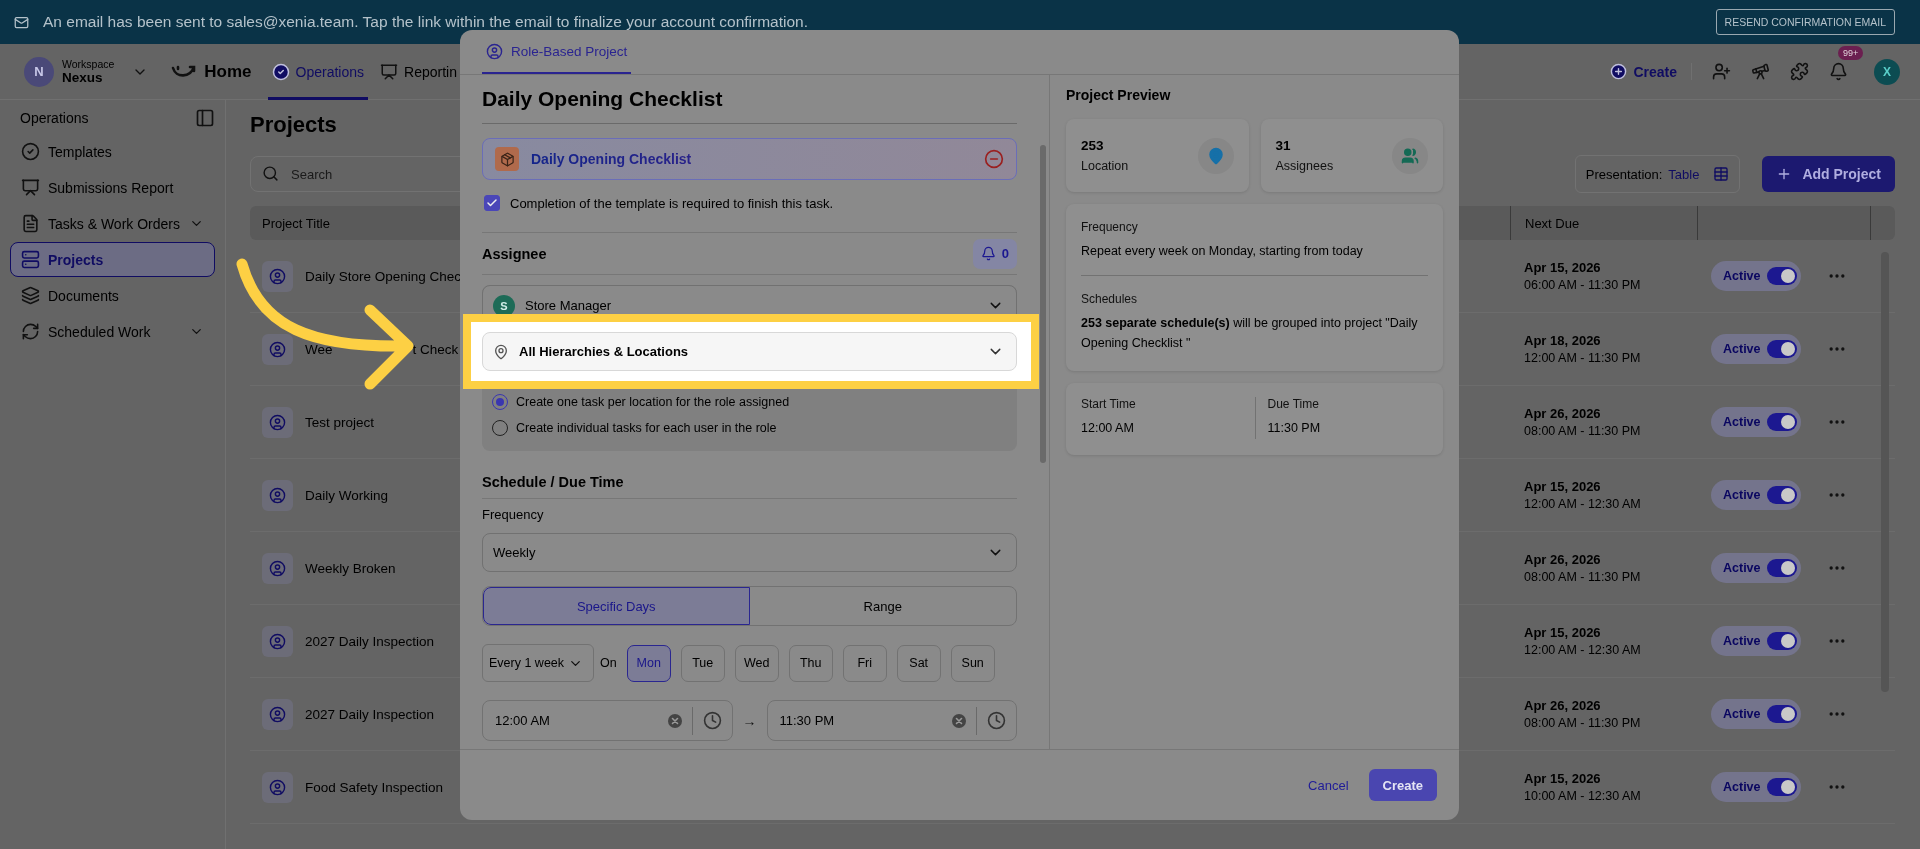 The image size is (1920, 849). What do you see at coordinates (1119, 96) in the screenshot?
I see `preview-title: Project Preview` at bounding box center [1119, 96].